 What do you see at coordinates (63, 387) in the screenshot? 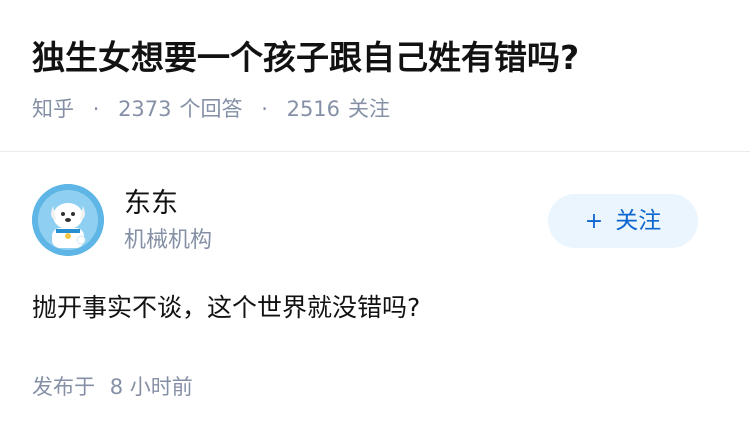
I see `publish-prefix: 发布于` at bounding box center [63, 387].